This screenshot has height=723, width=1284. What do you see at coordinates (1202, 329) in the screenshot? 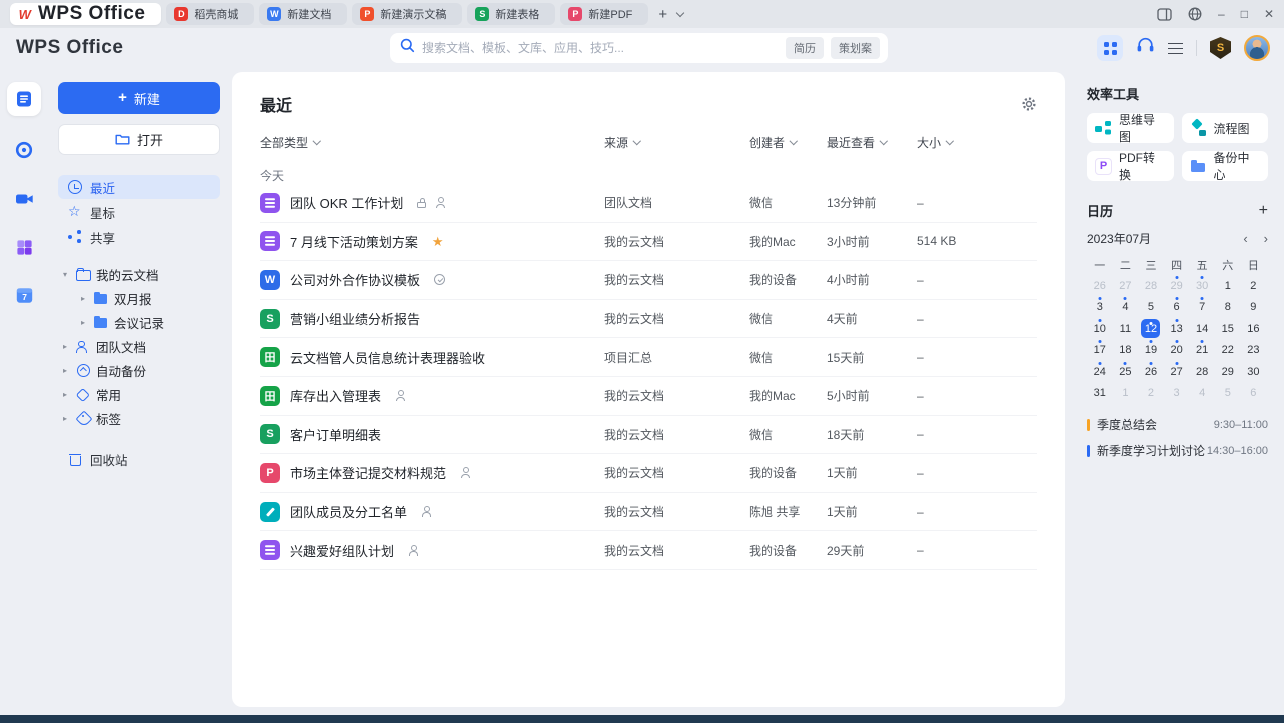
I see `calendar-day: 14` at bounding box center [1202, 329].